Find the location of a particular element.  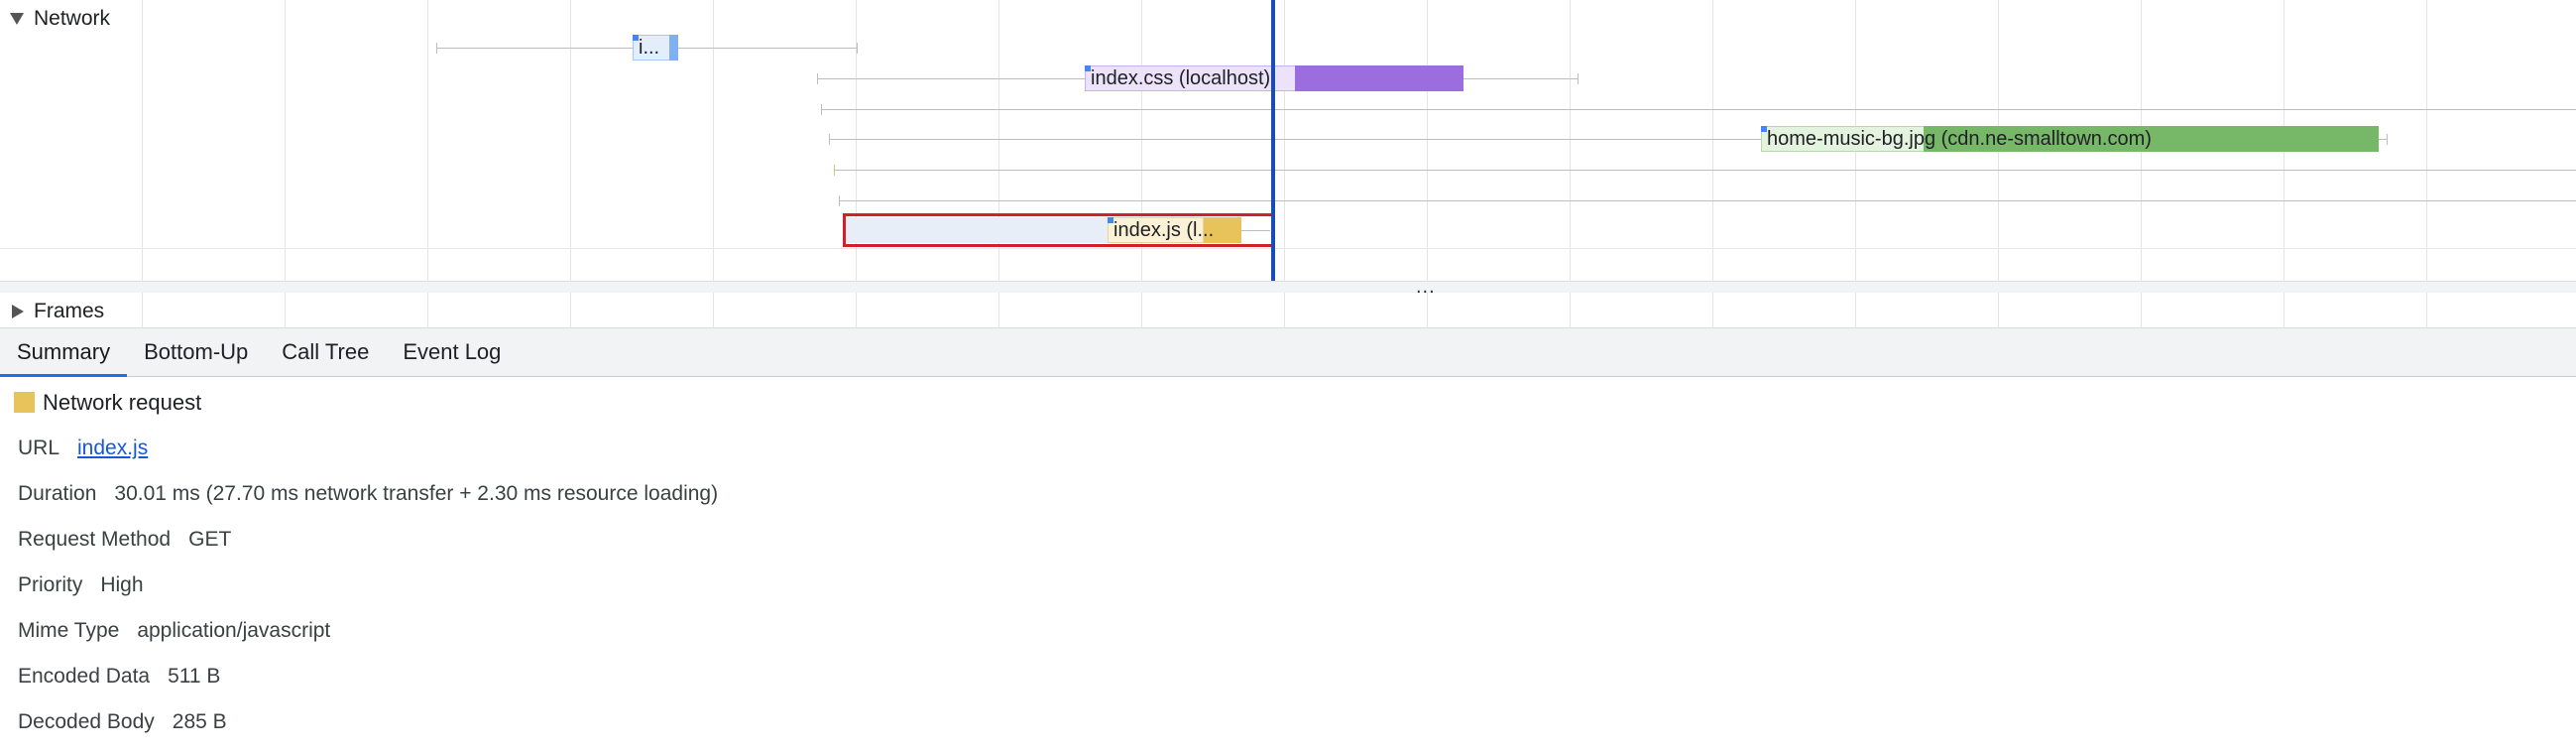

frames-track-header: Frames is located at coordinates (57, 311).